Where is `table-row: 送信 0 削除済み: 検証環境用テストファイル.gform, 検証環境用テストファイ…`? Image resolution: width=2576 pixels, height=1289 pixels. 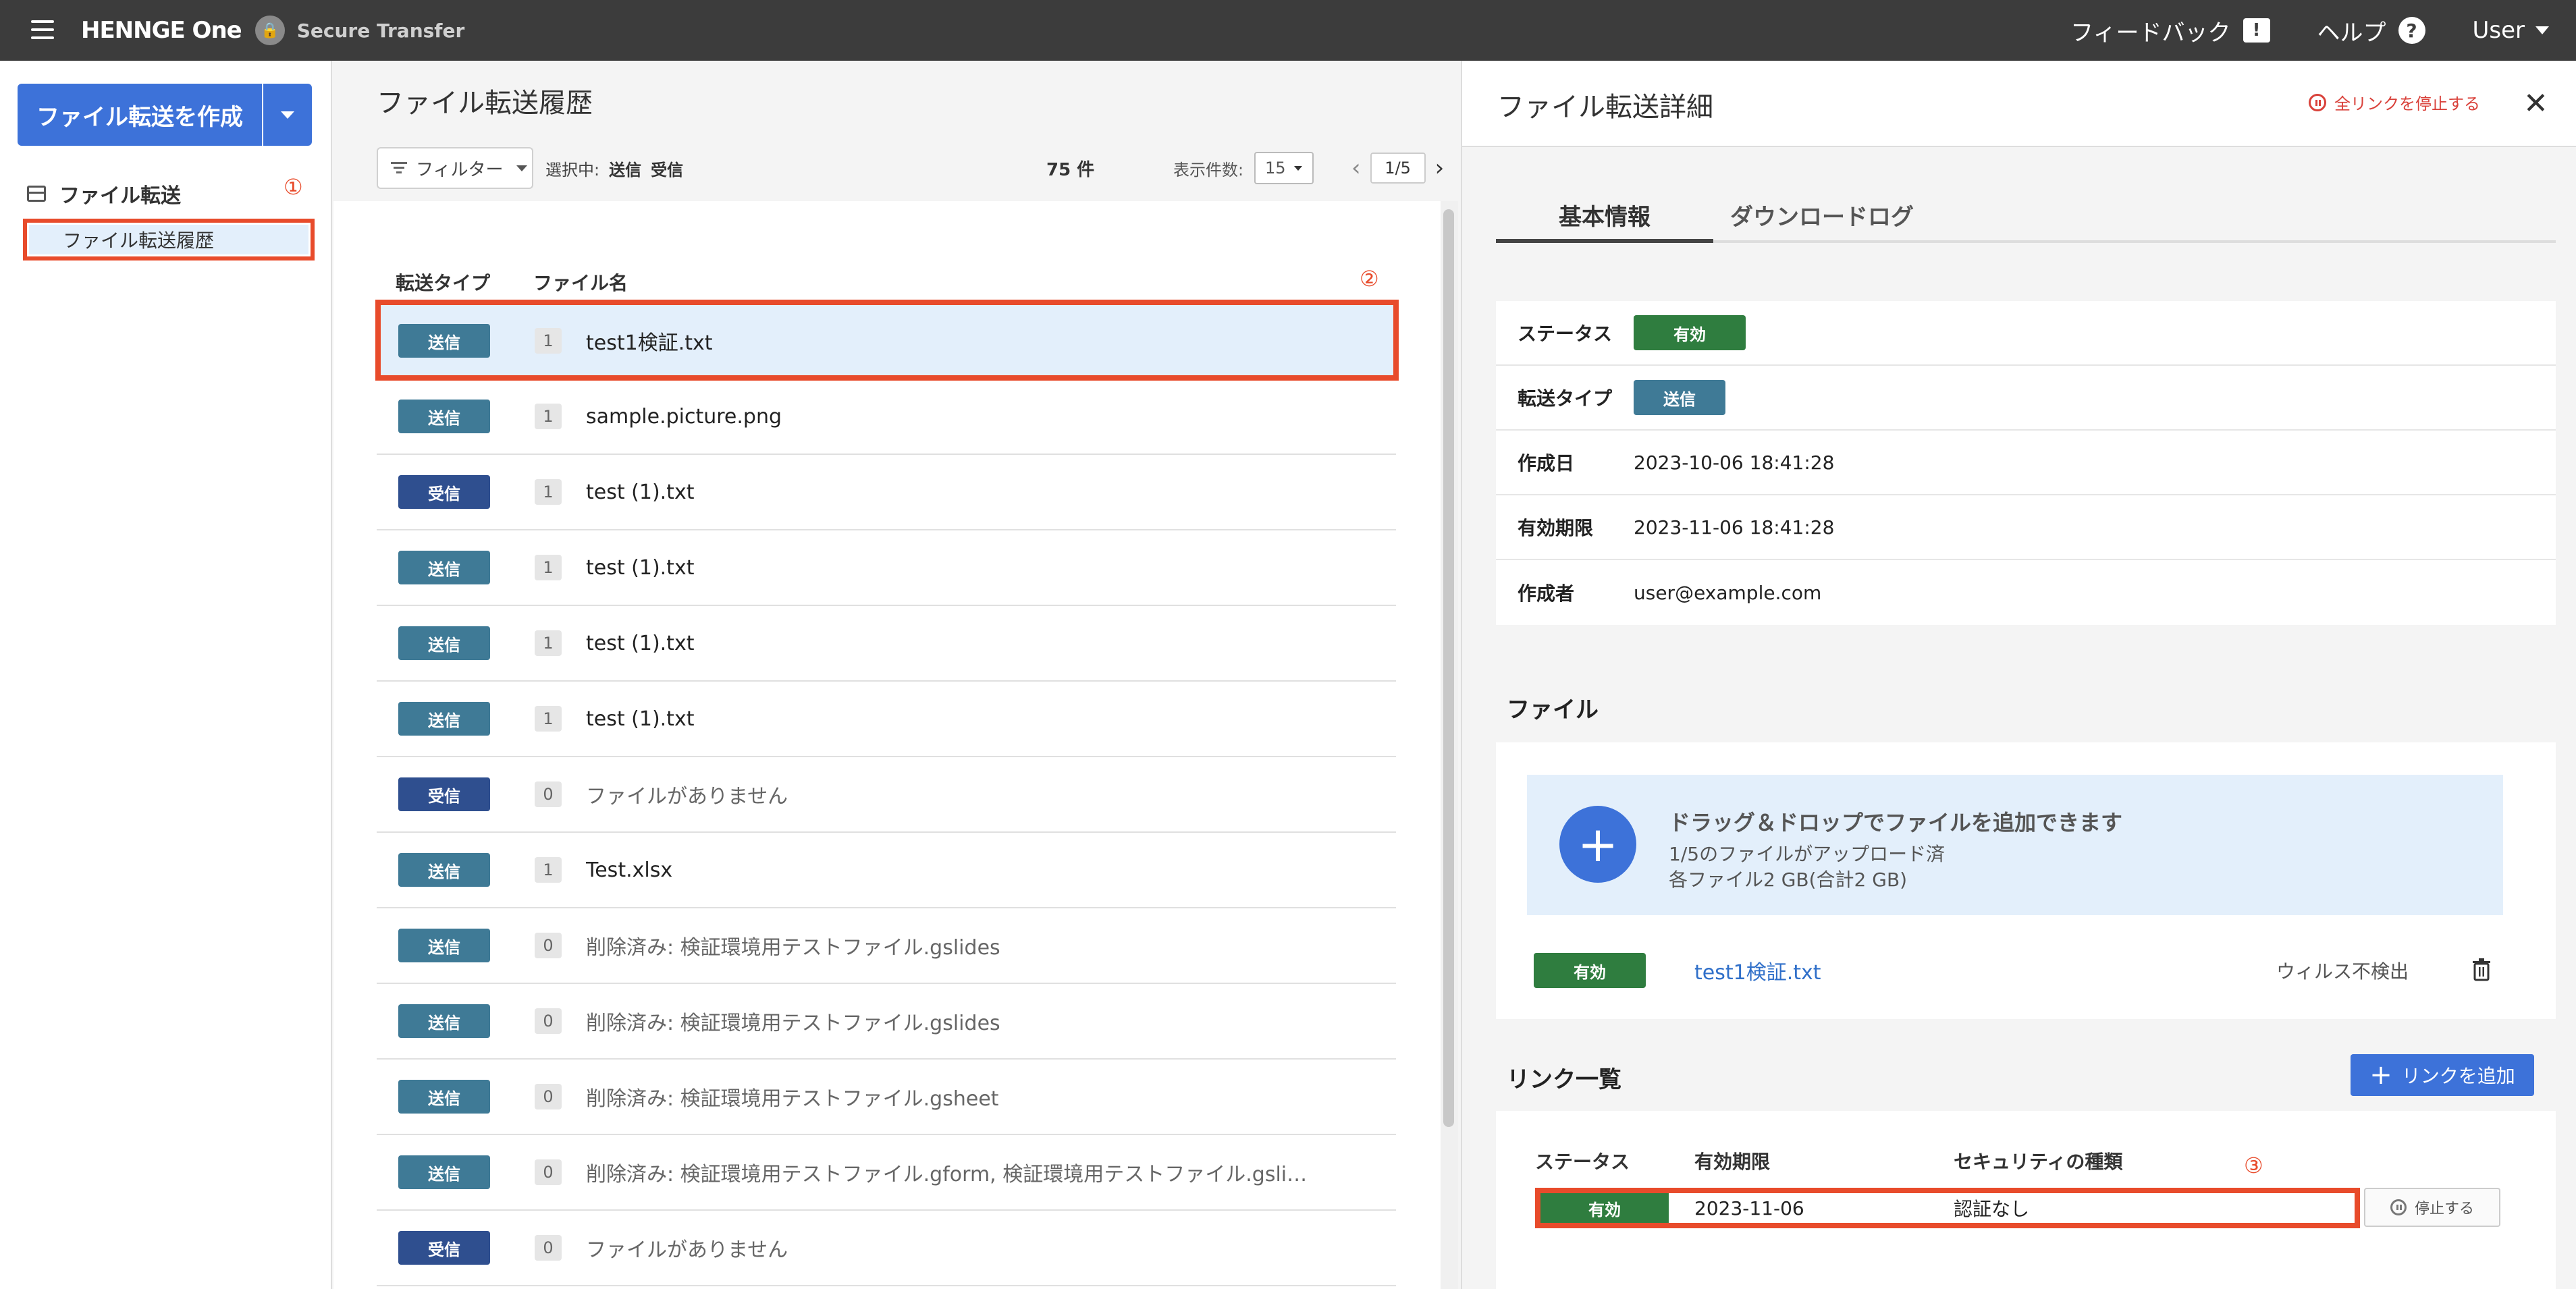
table-row: 送信 0 削除済み: 検証環境用テストファイル.gform, 検証環境用テストファイ… is located at coordinates (887, 1173).